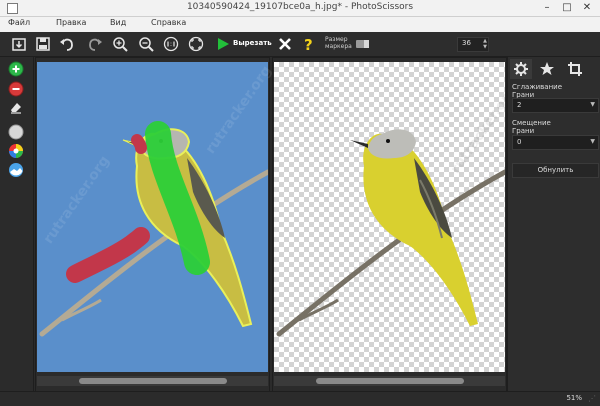 The width and height of the screenshot is (600, 406). I want to click on color-background-tool, so click(16, 151).